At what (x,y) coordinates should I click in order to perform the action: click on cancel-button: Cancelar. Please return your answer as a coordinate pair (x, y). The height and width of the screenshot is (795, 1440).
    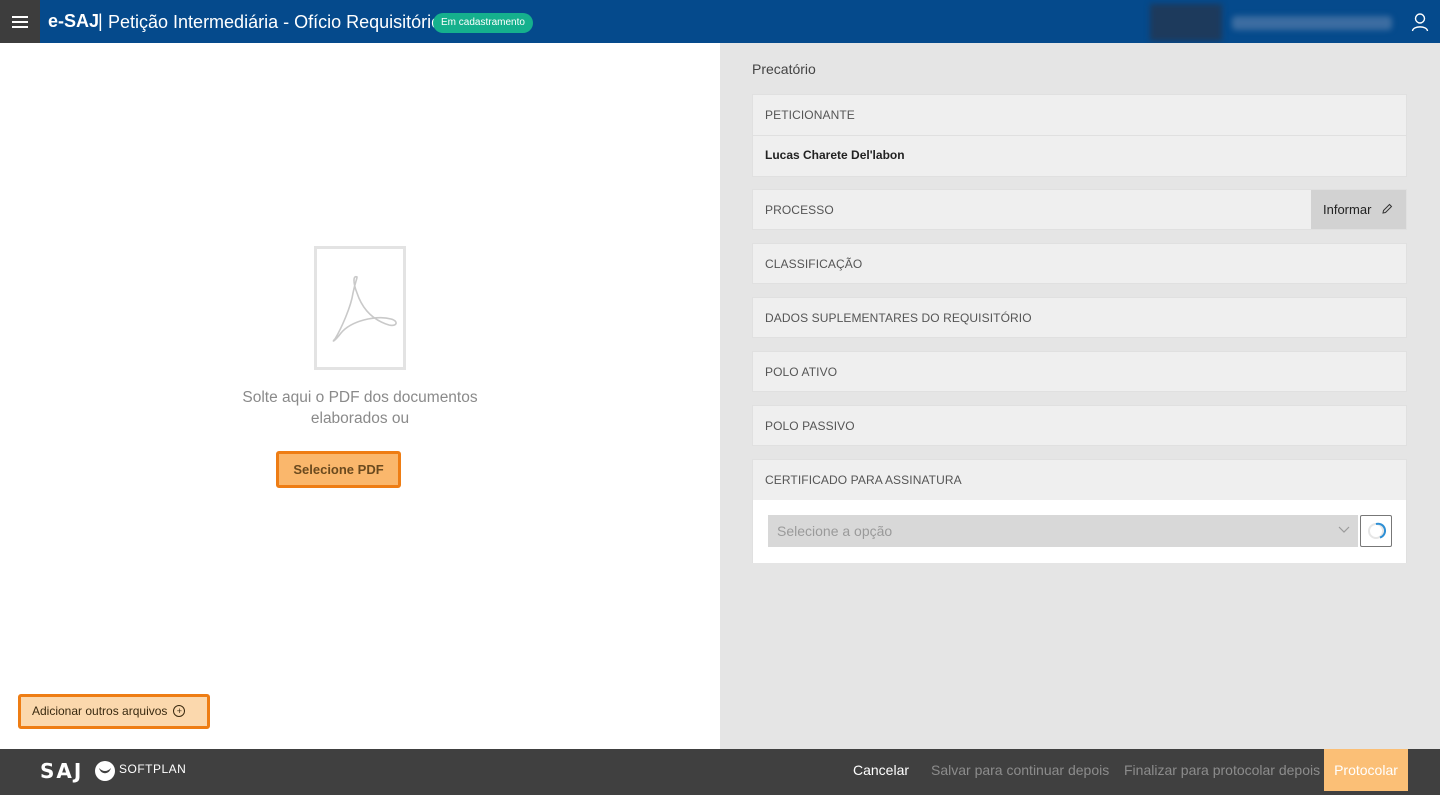
    Looking at the image, I should click on (881, 770).